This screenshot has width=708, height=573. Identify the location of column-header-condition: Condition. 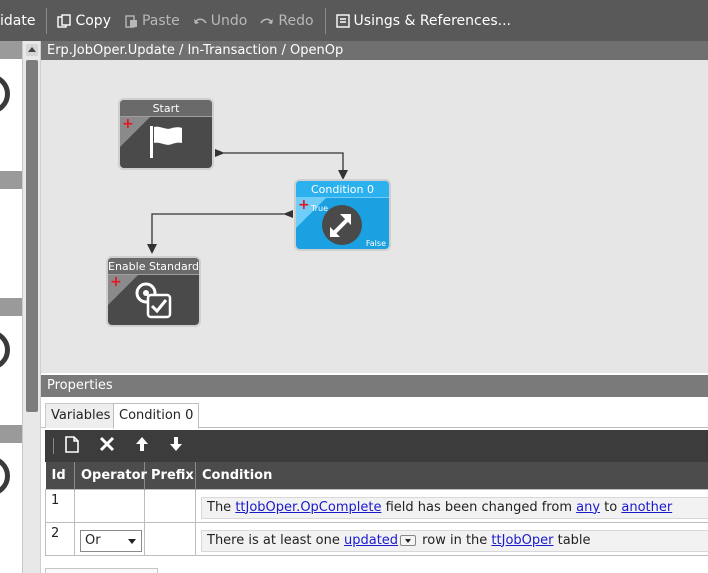
(451, 475).